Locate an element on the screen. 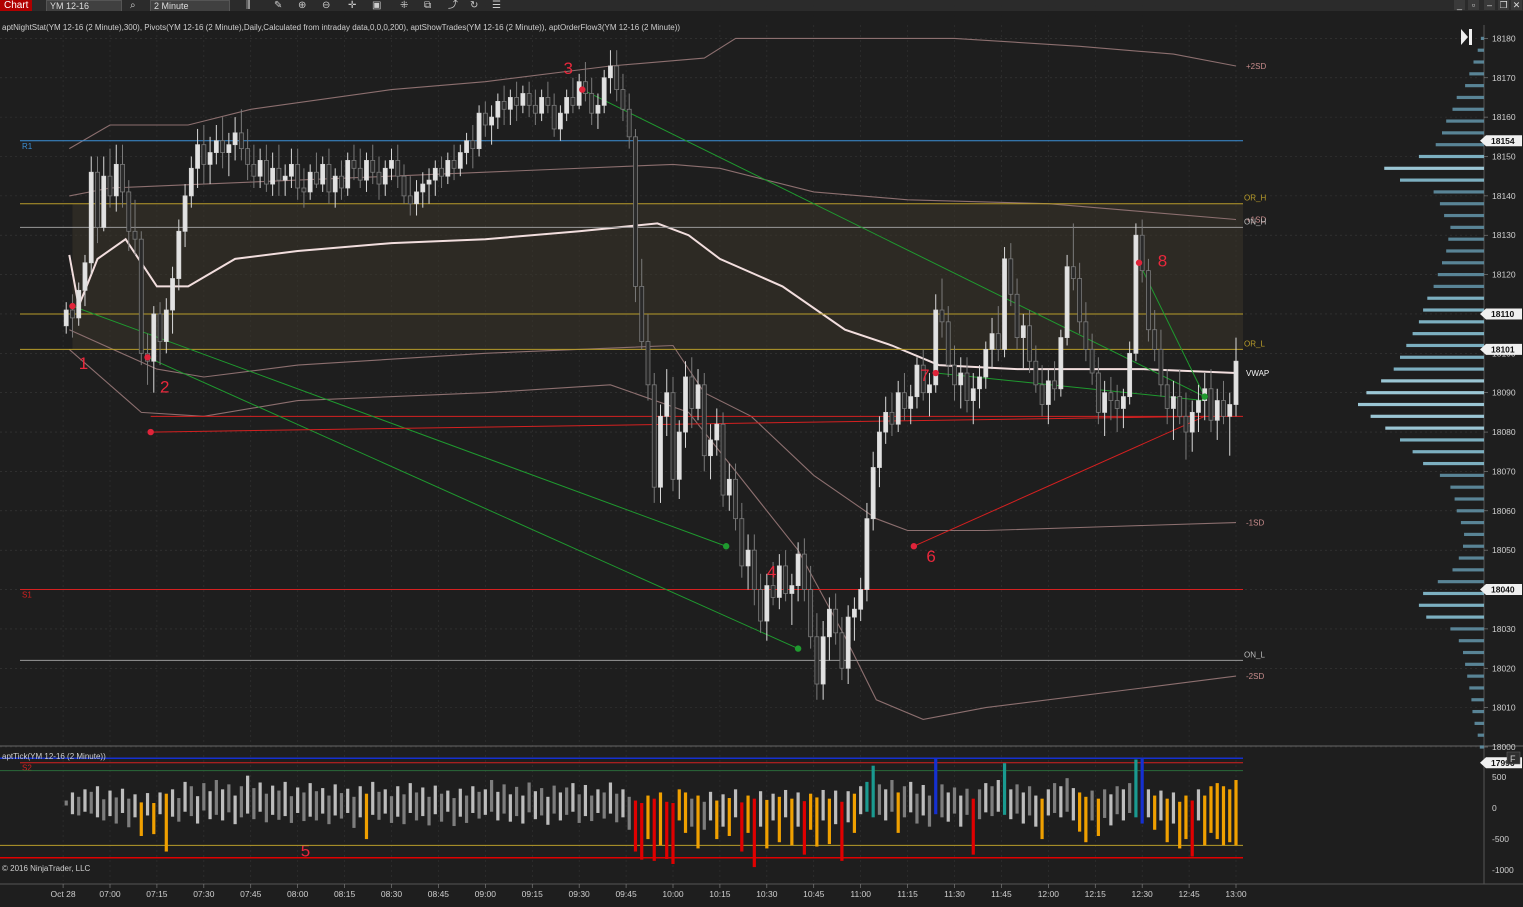  properties-icon: ☰ is located at coordinates (496, 5).